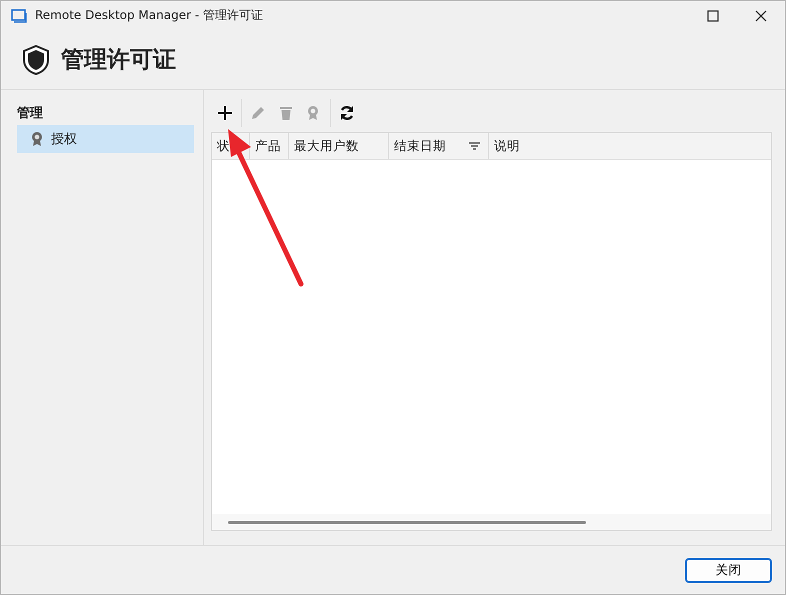 This screenshot has width=786, height=595. Describe the element at coordinates (728, 570) in the screenshot. I see `close-button: 关闭` at that location.